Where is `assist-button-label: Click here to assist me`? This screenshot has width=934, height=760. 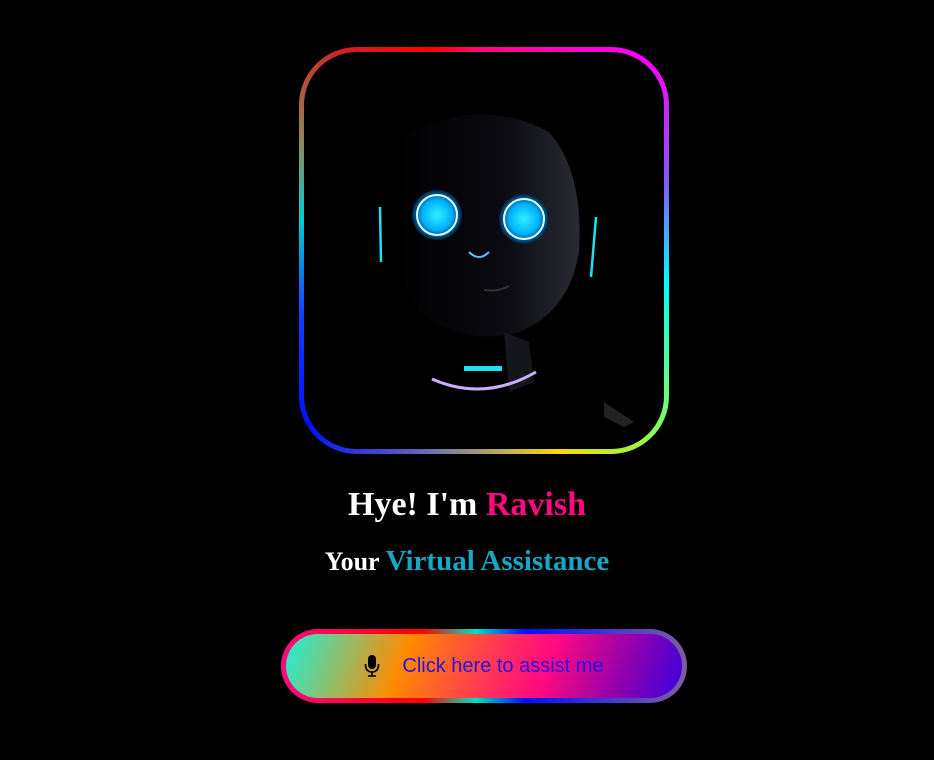
assist-button-label: Click here to assist me is located at coordinates (503, 665).